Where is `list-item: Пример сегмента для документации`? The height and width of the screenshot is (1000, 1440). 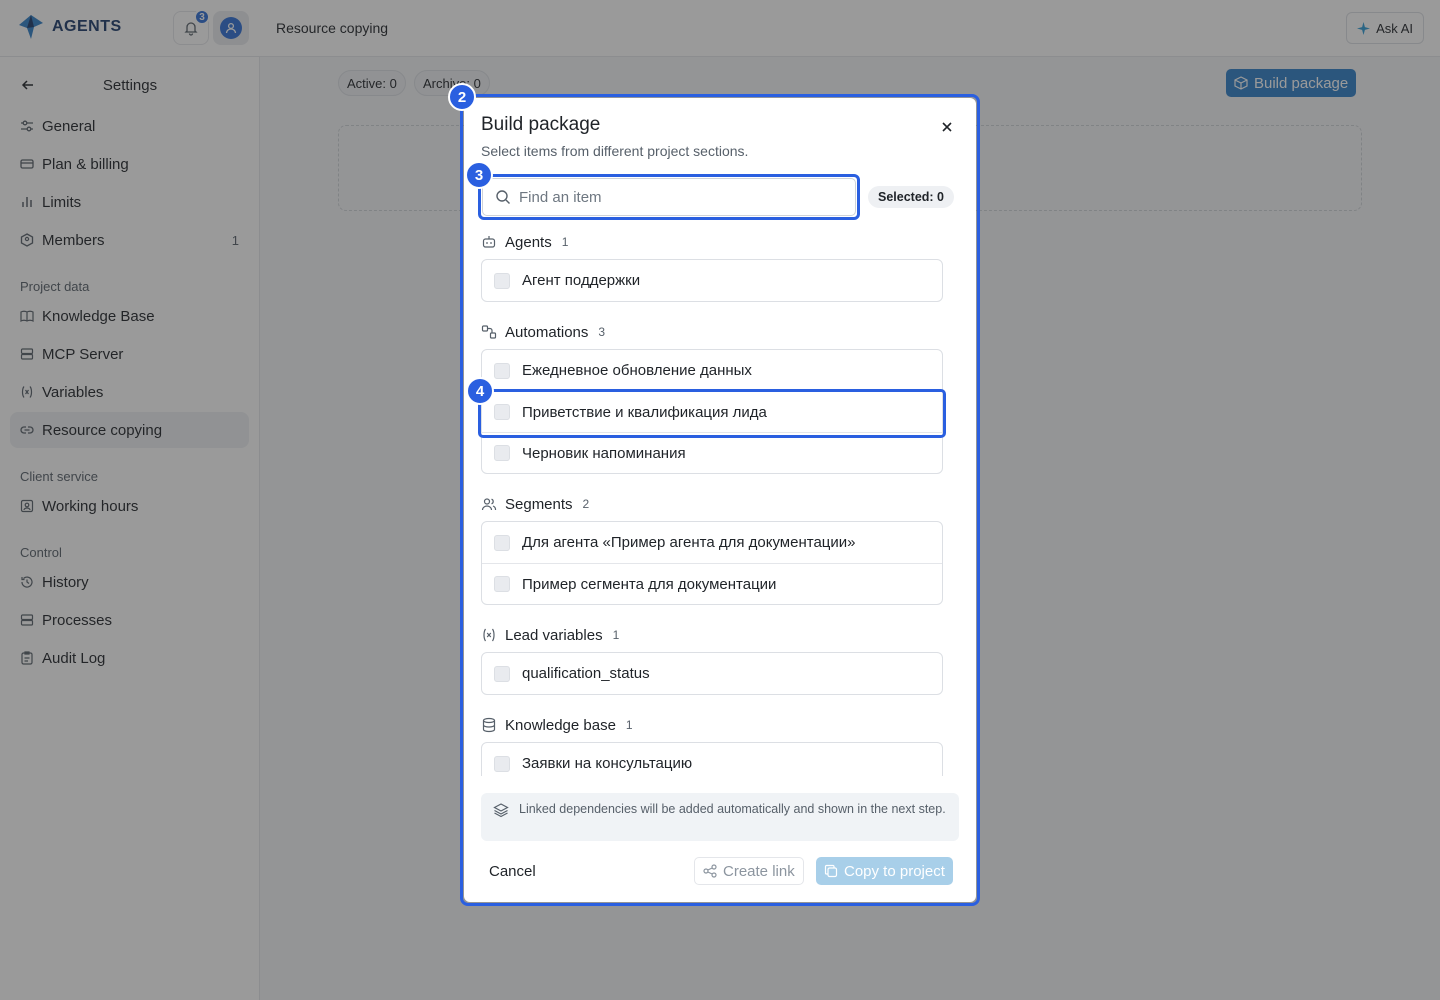 list-item: Пример сегмента для документации is located at coordinates (712, 583).